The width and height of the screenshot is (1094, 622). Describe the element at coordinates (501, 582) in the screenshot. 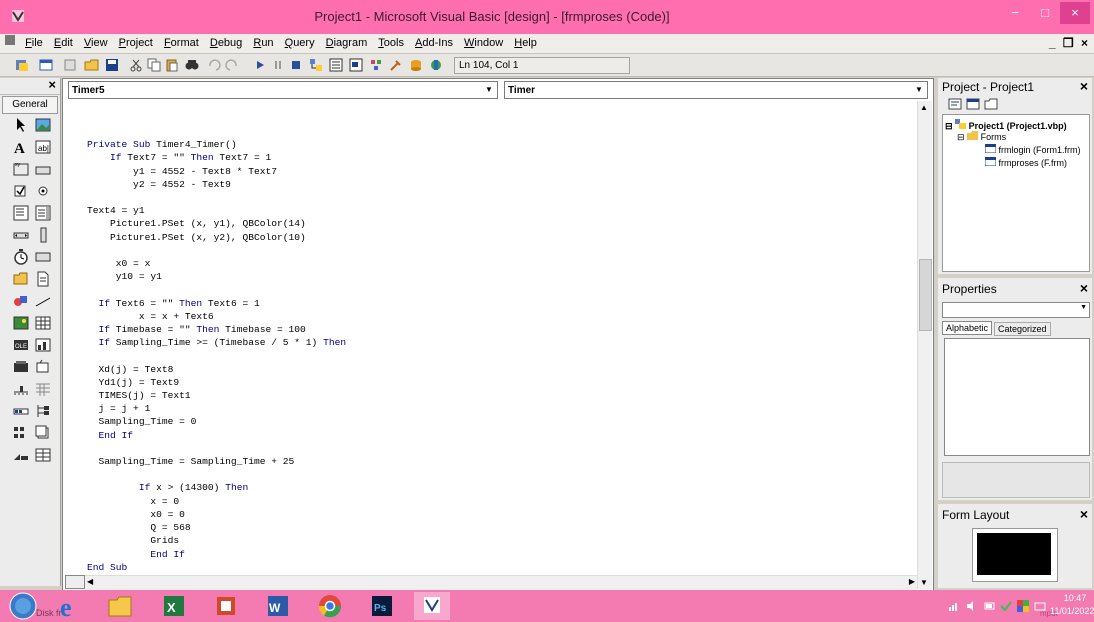

I see `code-horizontal-scrollbar: ◀ ▶` at that location.